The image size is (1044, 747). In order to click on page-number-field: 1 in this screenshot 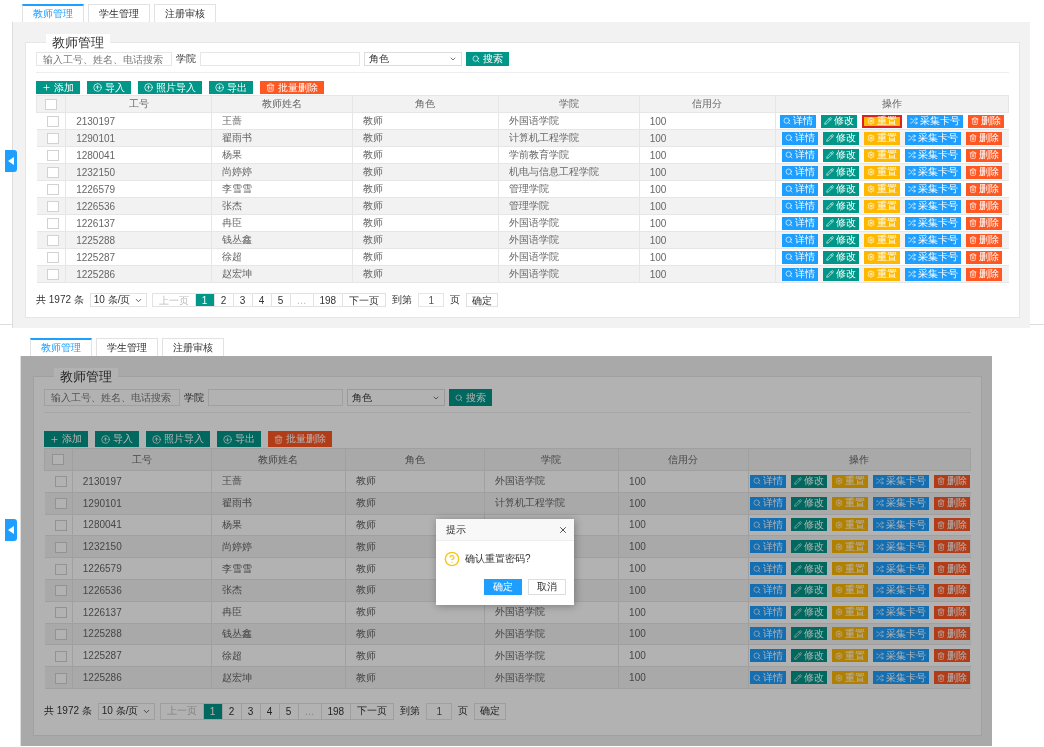, I will do `click(431, 300)`.